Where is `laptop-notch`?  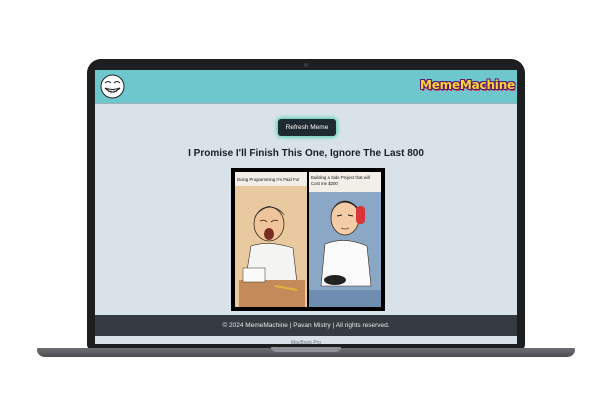
laptop-notch is located at coordinates (306, 349).